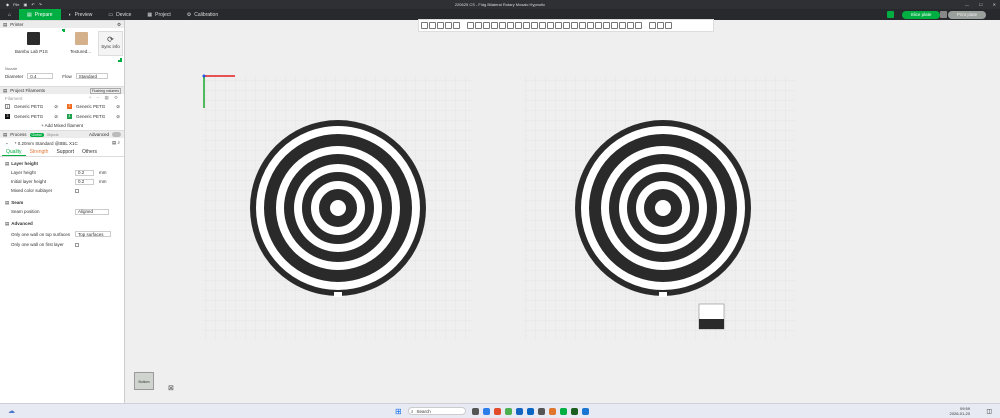 The height and width of the screenshot is (418, 1000). What do you see at coordinates (53, 135) in the screenshot?
I see `objects-toggle: Objects` at bounding box center [53, 135].